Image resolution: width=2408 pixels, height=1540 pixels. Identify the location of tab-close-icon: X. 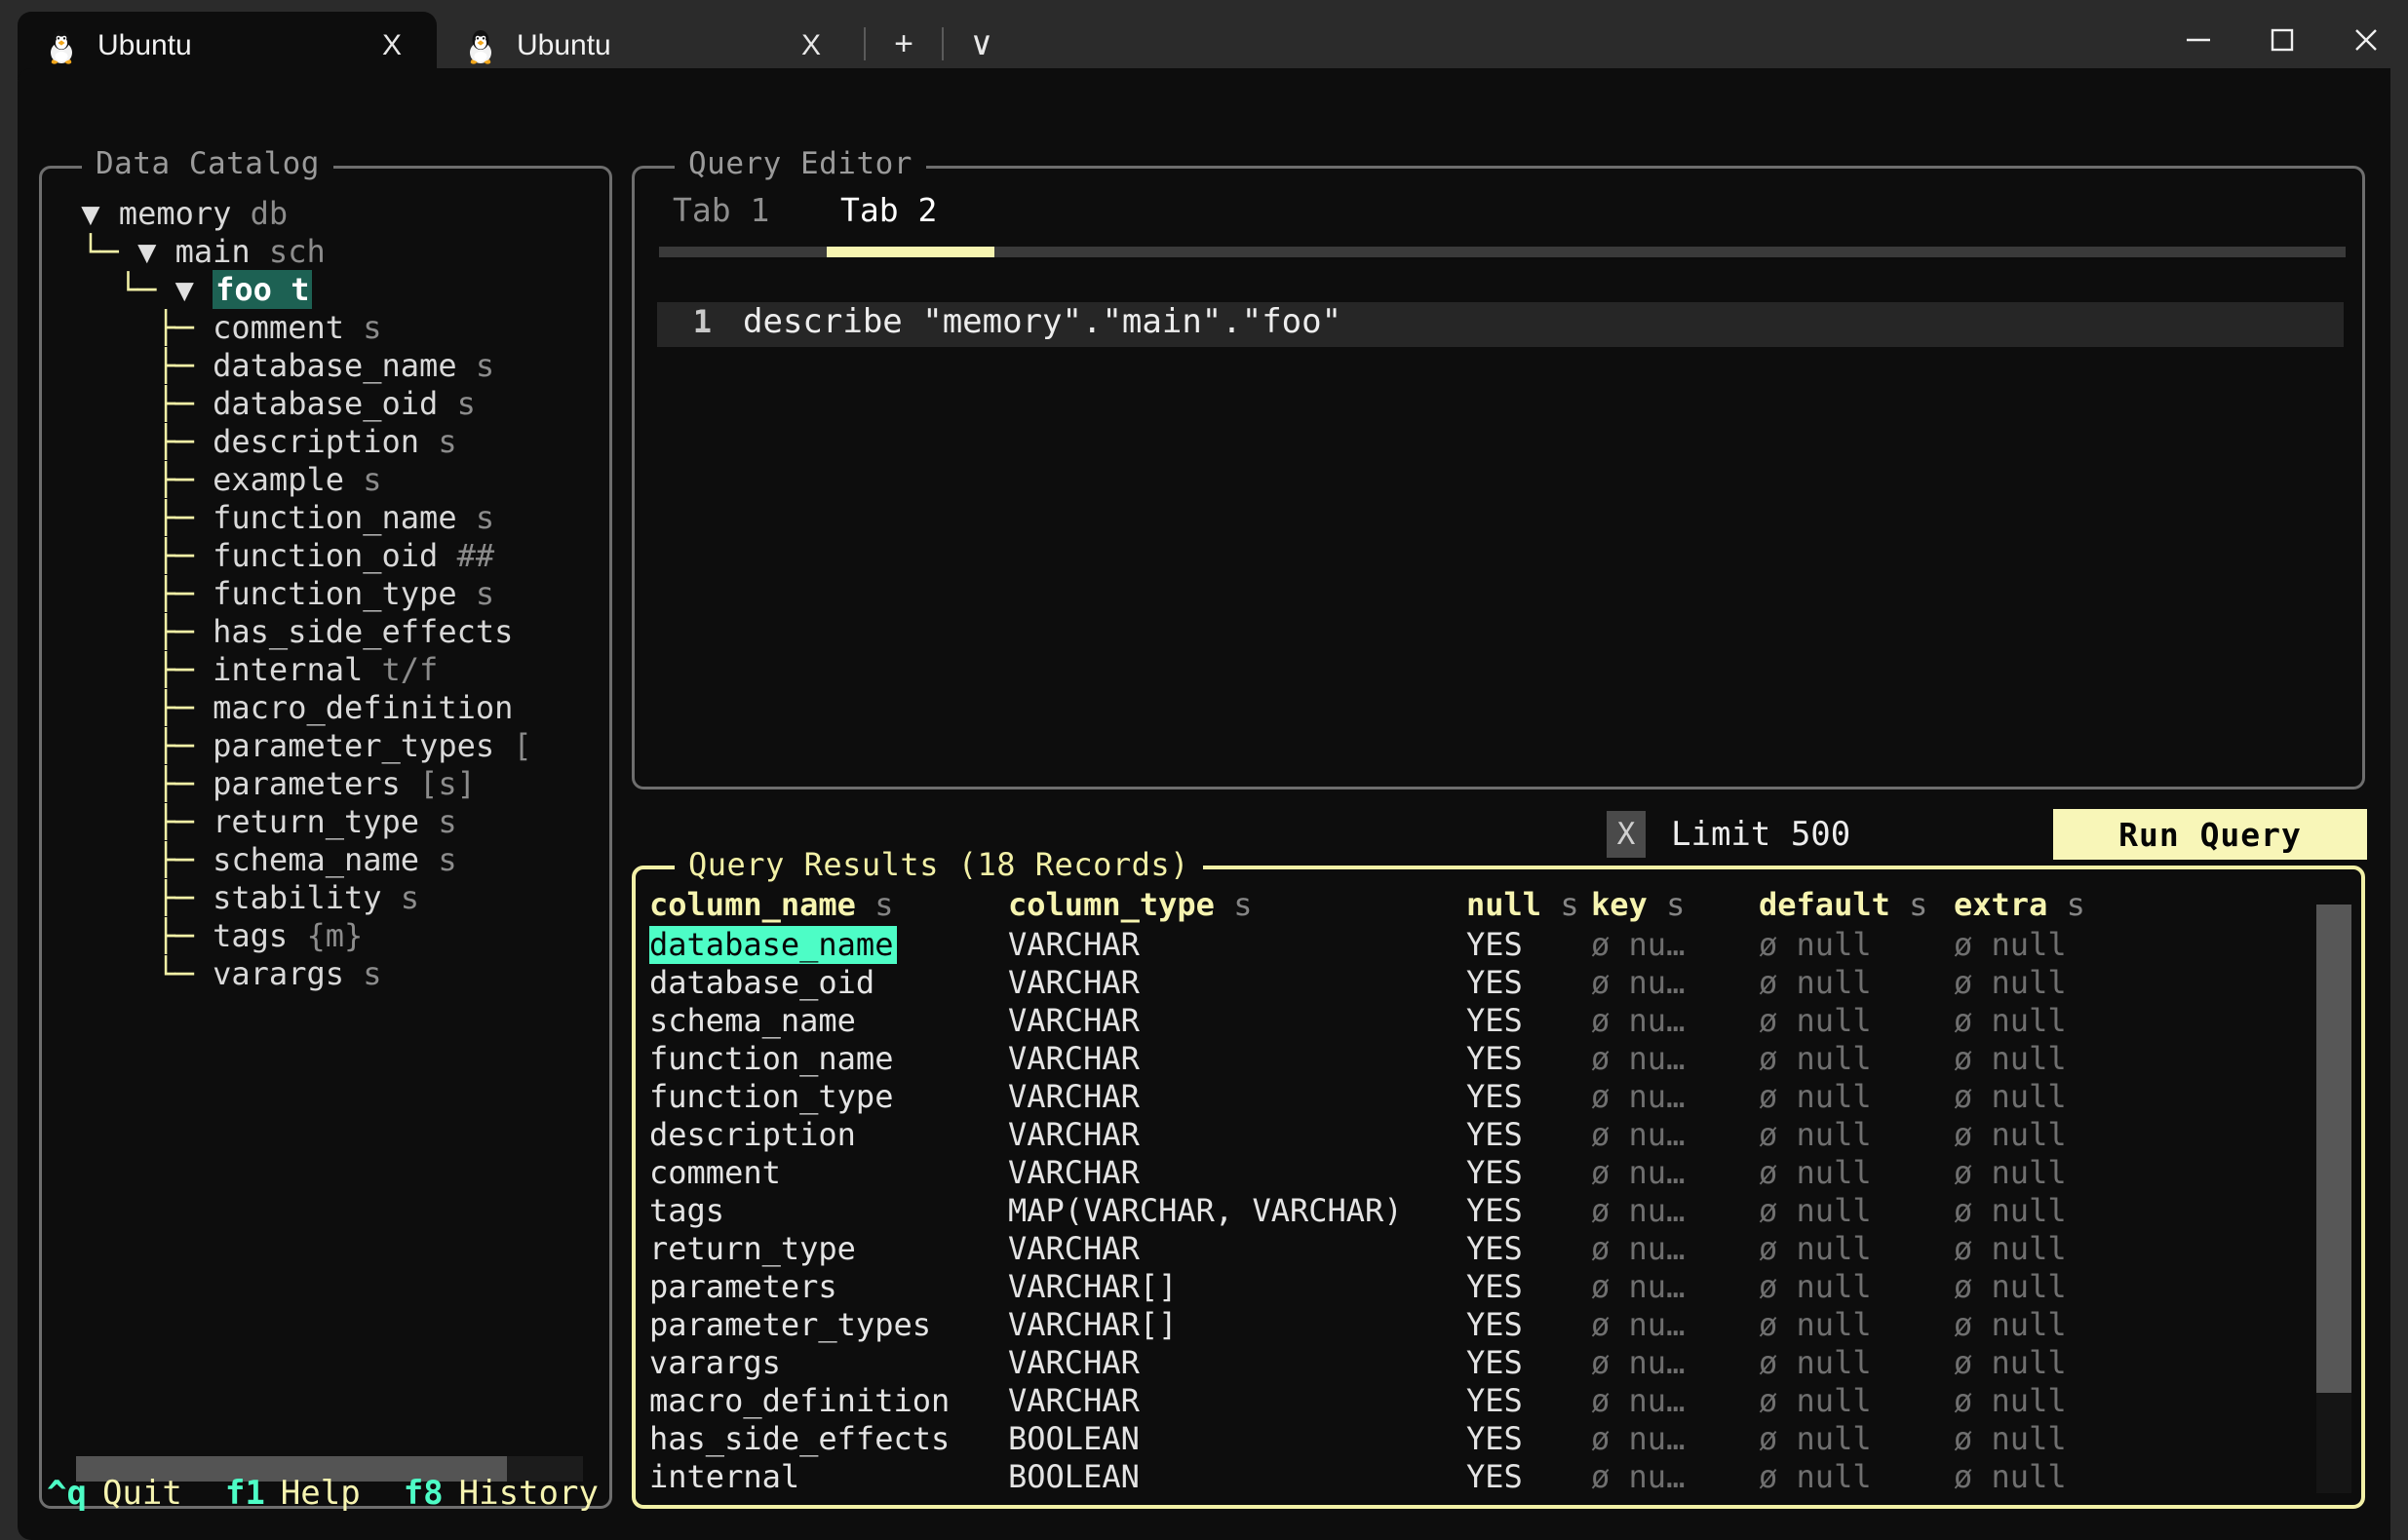
(811, 45).